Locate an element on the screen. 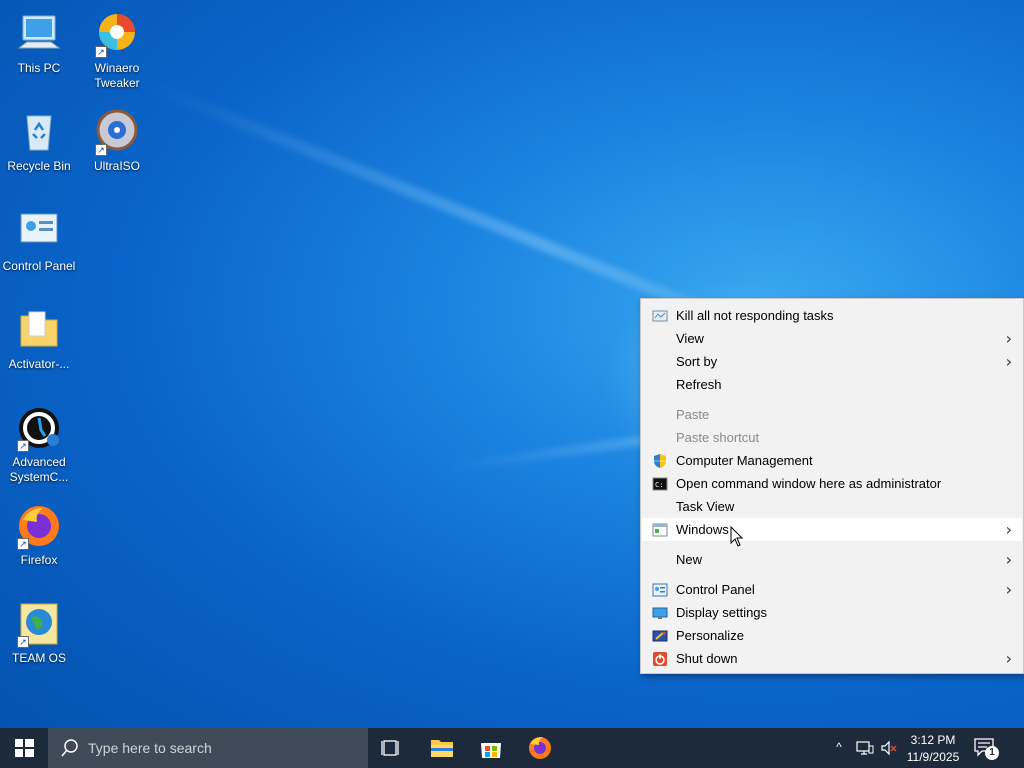 The width and height of the screenshot is (1024, 768). task-view-button is located at coordinates (392, 748).